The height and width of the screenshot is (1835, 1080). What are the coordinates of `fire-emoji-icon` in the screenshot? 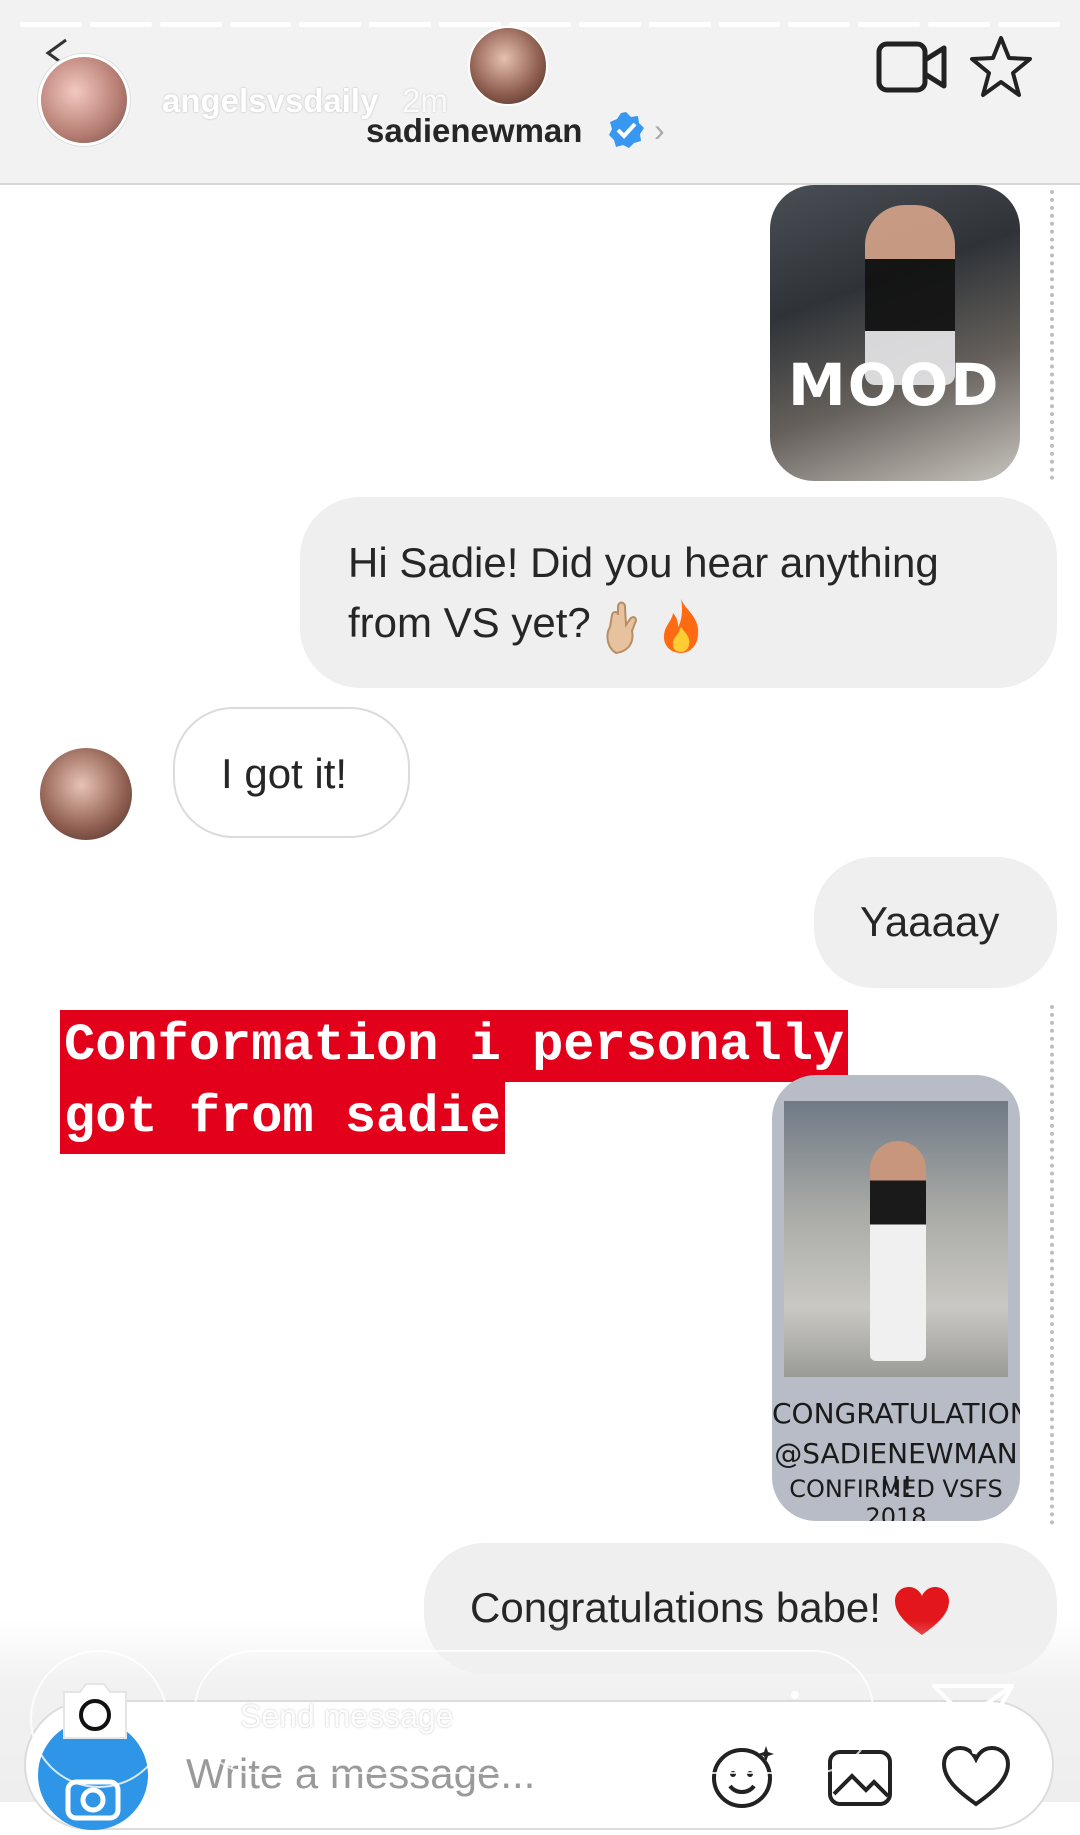 It's located at (681, 625).